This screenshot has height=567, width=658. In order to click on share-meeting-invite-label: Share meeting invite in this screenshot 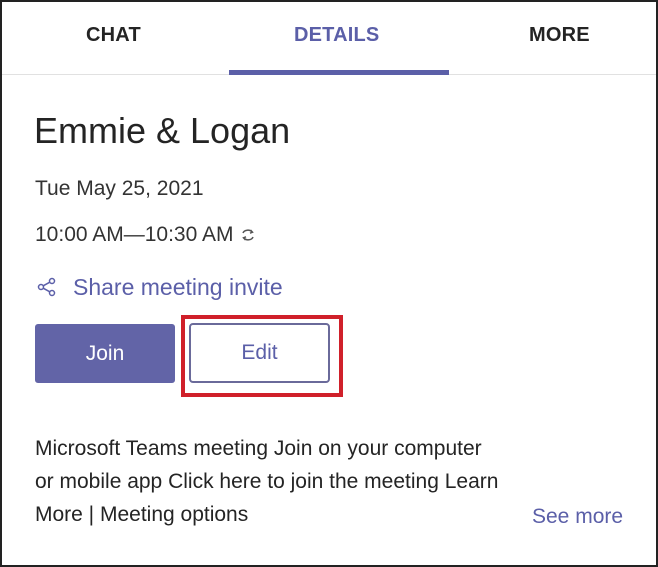, I will do `click(178, 286)`.